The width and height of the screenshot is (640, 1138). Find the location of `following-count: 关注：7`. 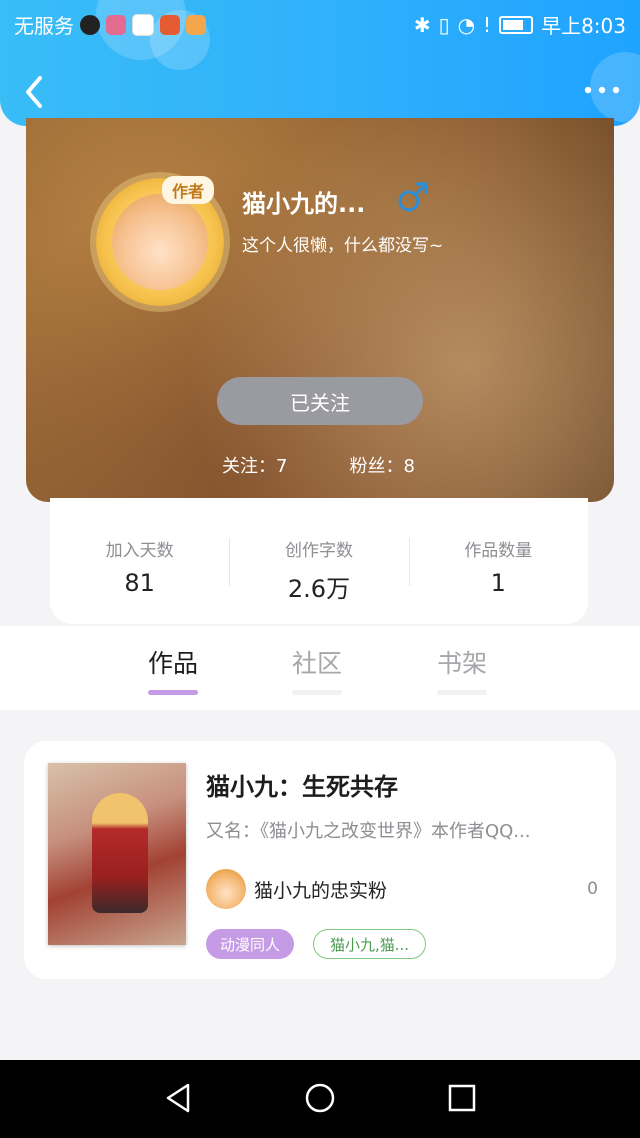

following-count: 关注：7 is located at coordinates (254, 465).